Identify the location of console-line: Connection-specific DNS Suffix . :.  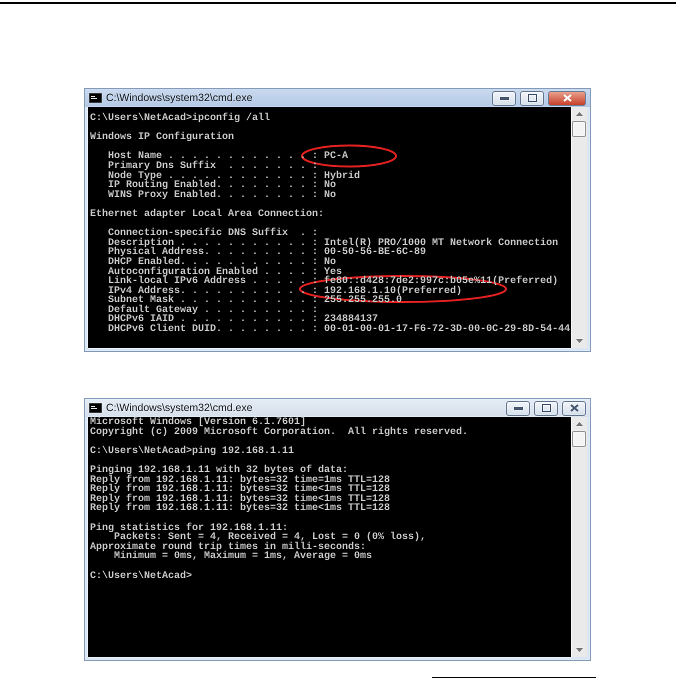
(213, 234).